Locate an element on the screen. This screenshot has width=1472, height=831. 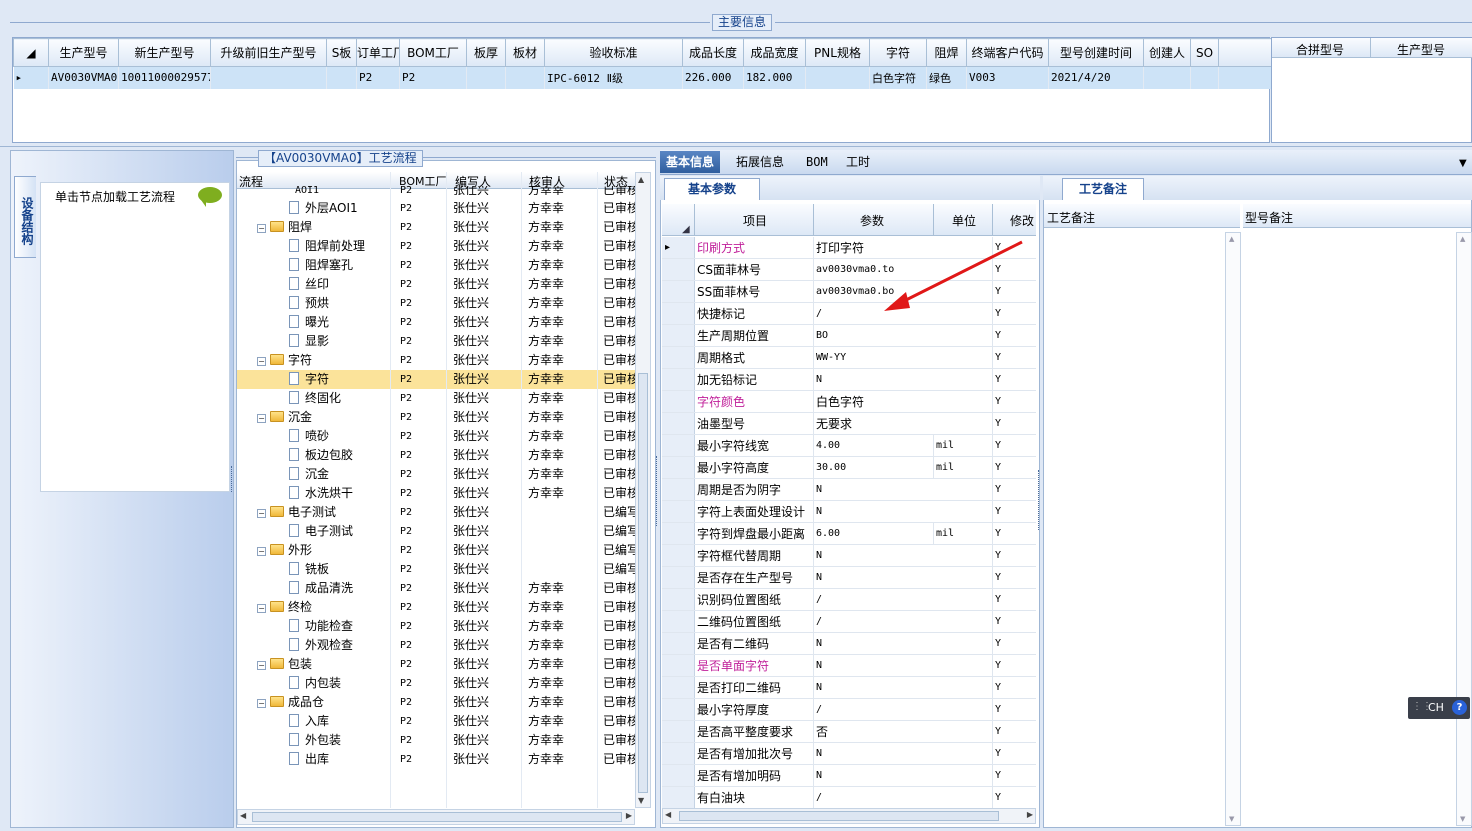
tree-node: 喷砂 is located at coordinates (309, 436).